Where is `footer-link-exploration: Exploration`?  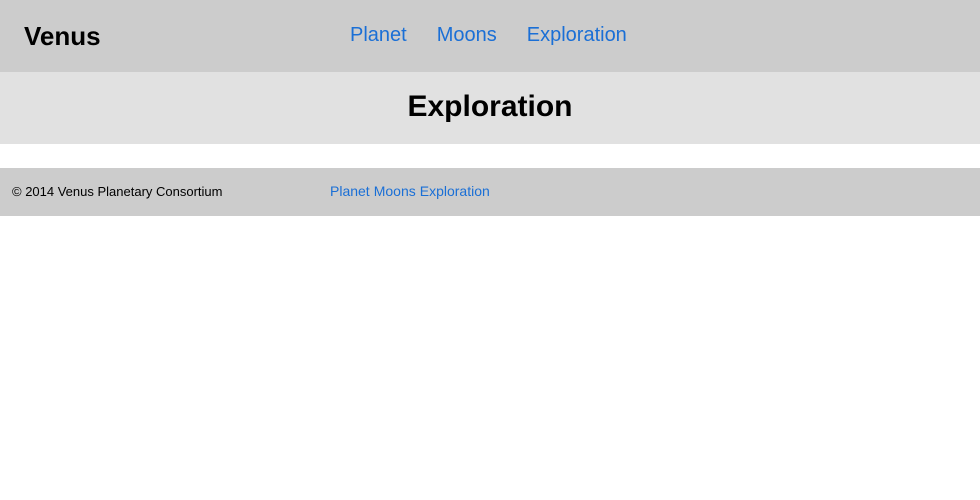
footer-link-exploration: Exploration is located at coordinates (455, 191).